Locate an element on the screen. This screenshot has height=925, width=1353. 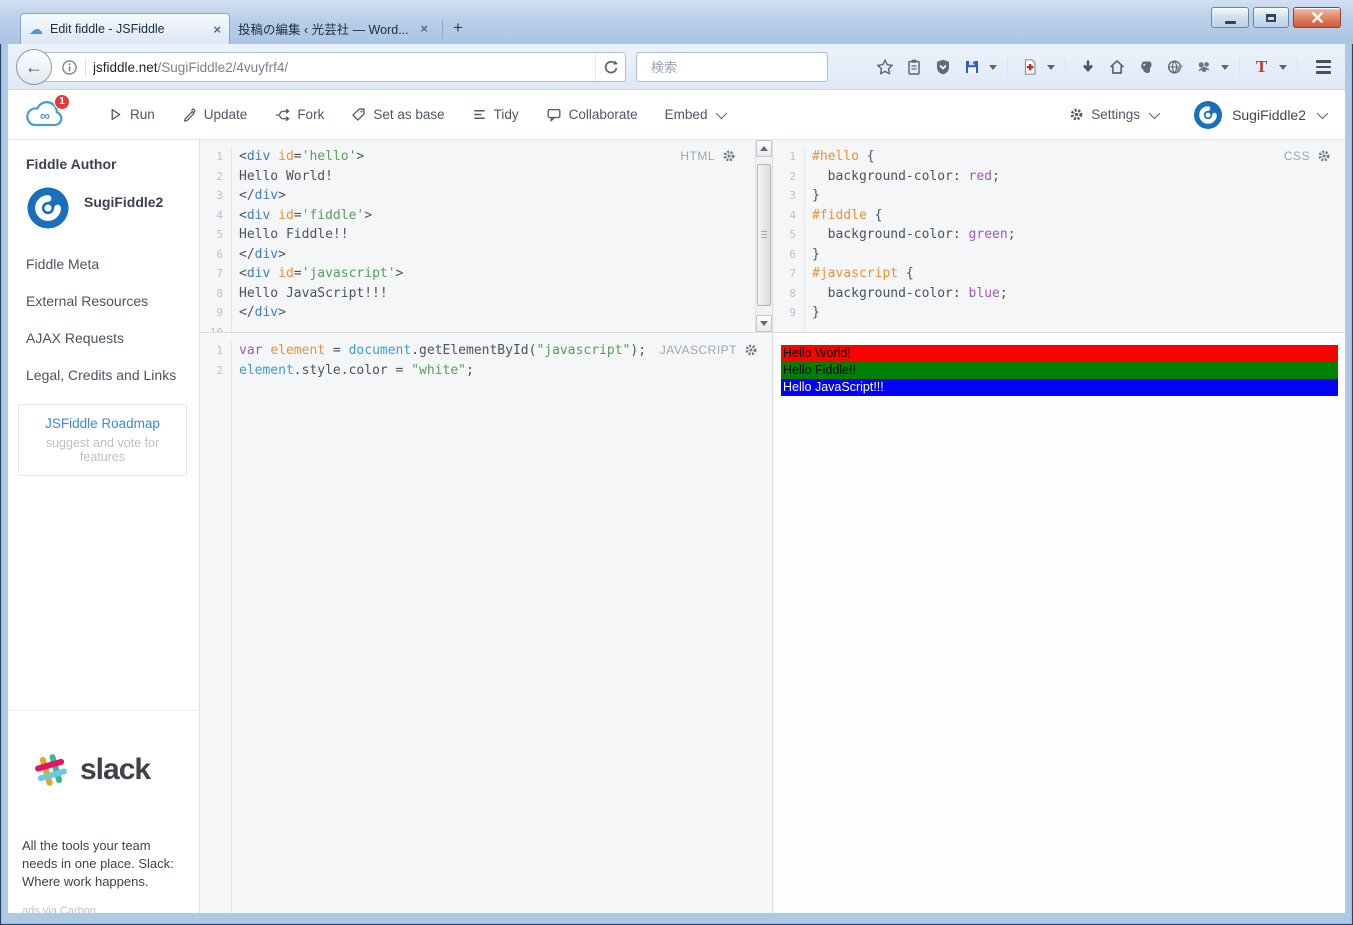
home-icon is located at coordinates (1116, 67).